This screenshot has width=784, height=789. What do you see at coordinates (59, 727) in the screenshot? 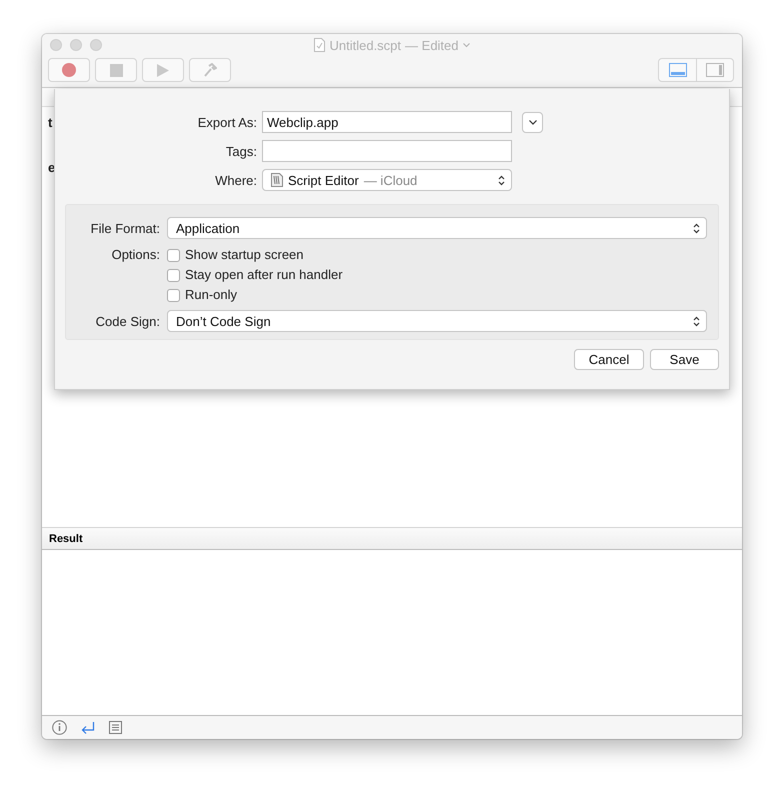
I see `info-icon` at bounding box center [59, 727].